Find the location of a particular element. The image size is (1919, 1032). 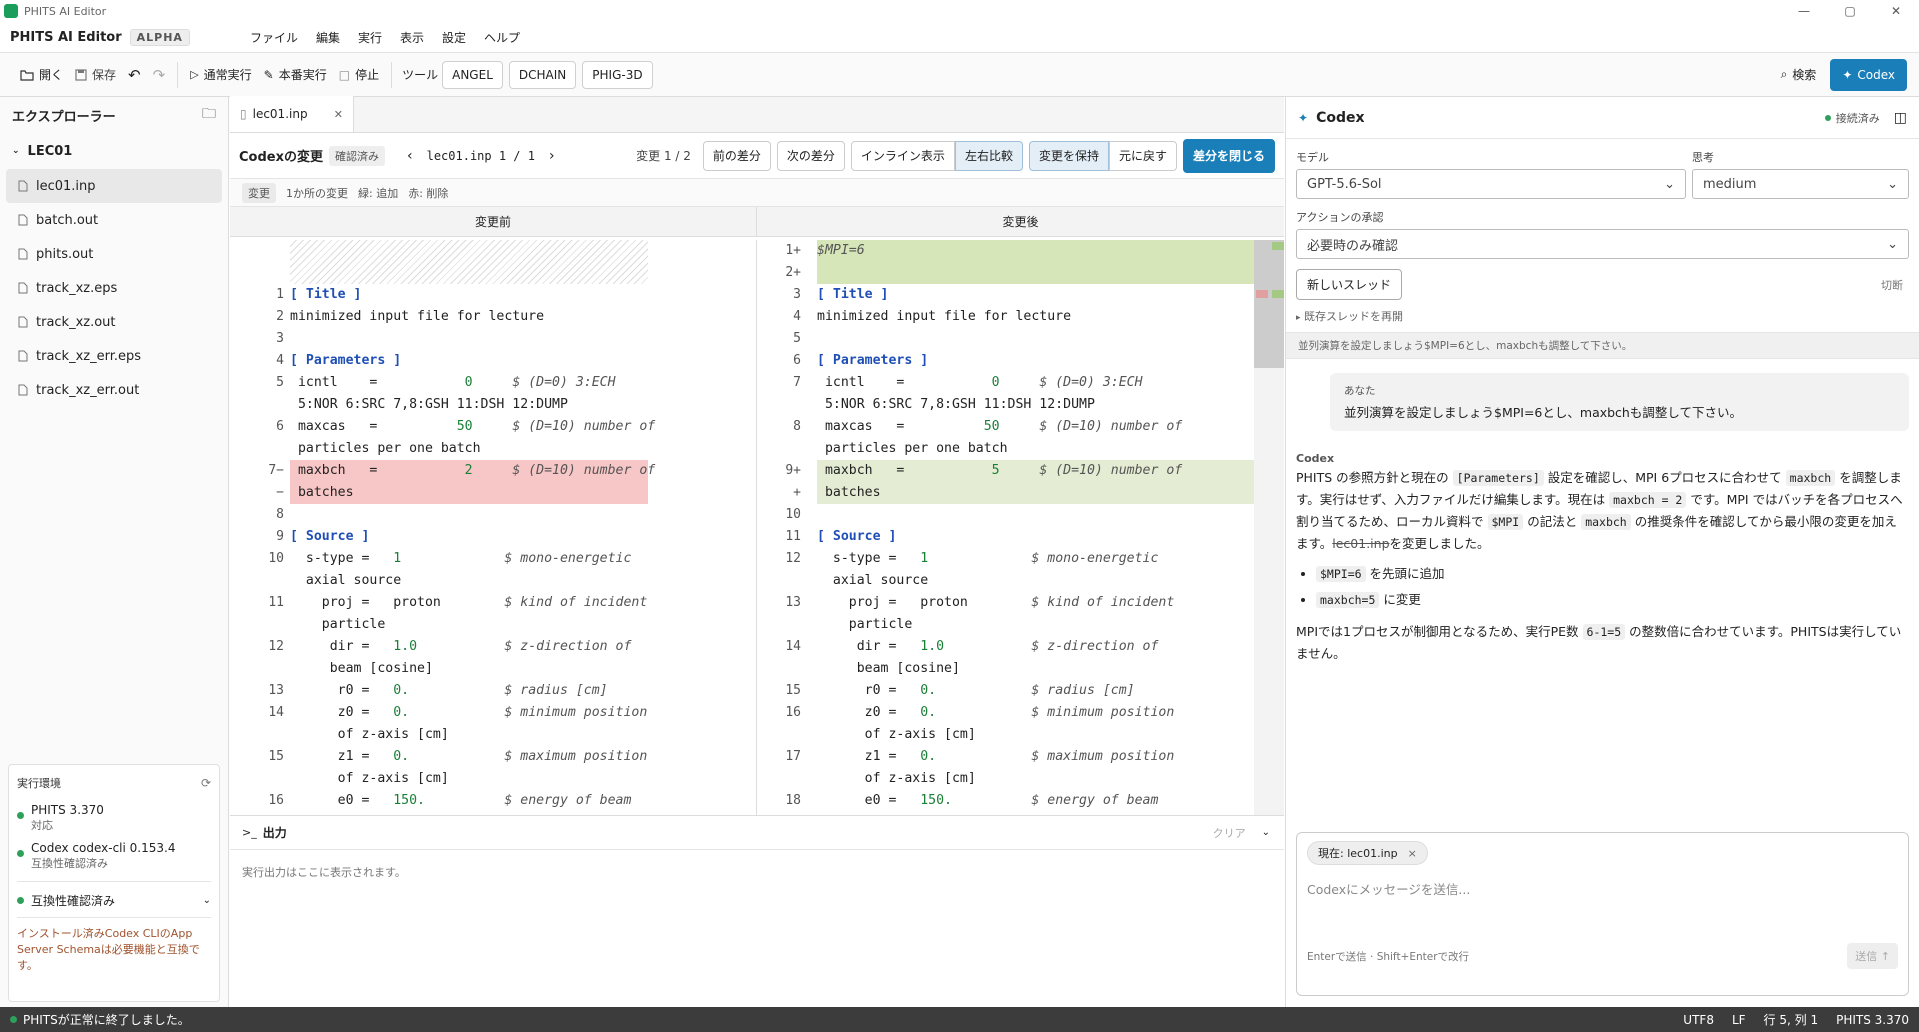

cursor-position: 行 5, 列 1 is located at coordinates (1791, 1019).